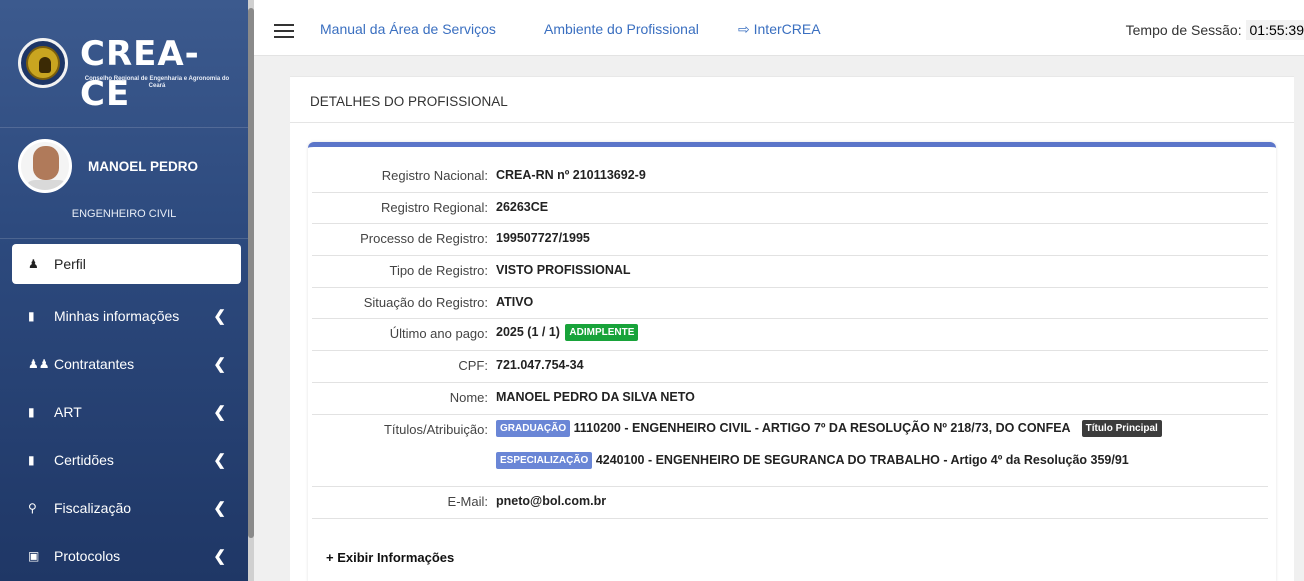  Describe the element at coordinates (1183, 30) in the screenshot. I see `session-label: Tempo de Sessão:` at that location.